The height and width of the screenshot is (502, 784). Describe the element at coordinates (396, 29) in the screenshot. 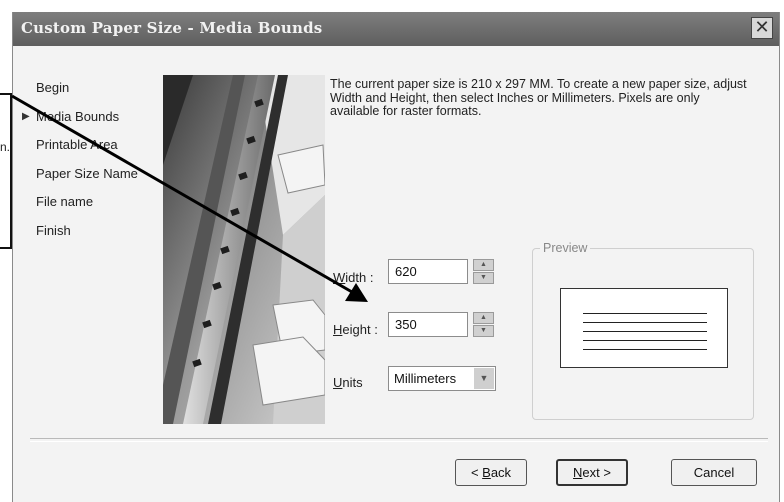

I see `title-bar: Custom Paper Size - Media Bounds ✕` at that location.